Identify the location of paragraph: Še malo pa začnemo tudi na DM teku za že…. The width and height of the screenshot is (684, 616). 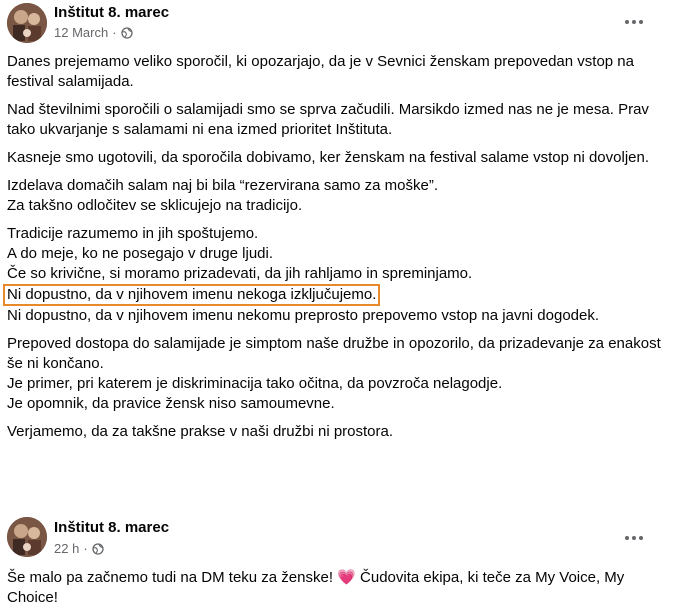
(337, 588).